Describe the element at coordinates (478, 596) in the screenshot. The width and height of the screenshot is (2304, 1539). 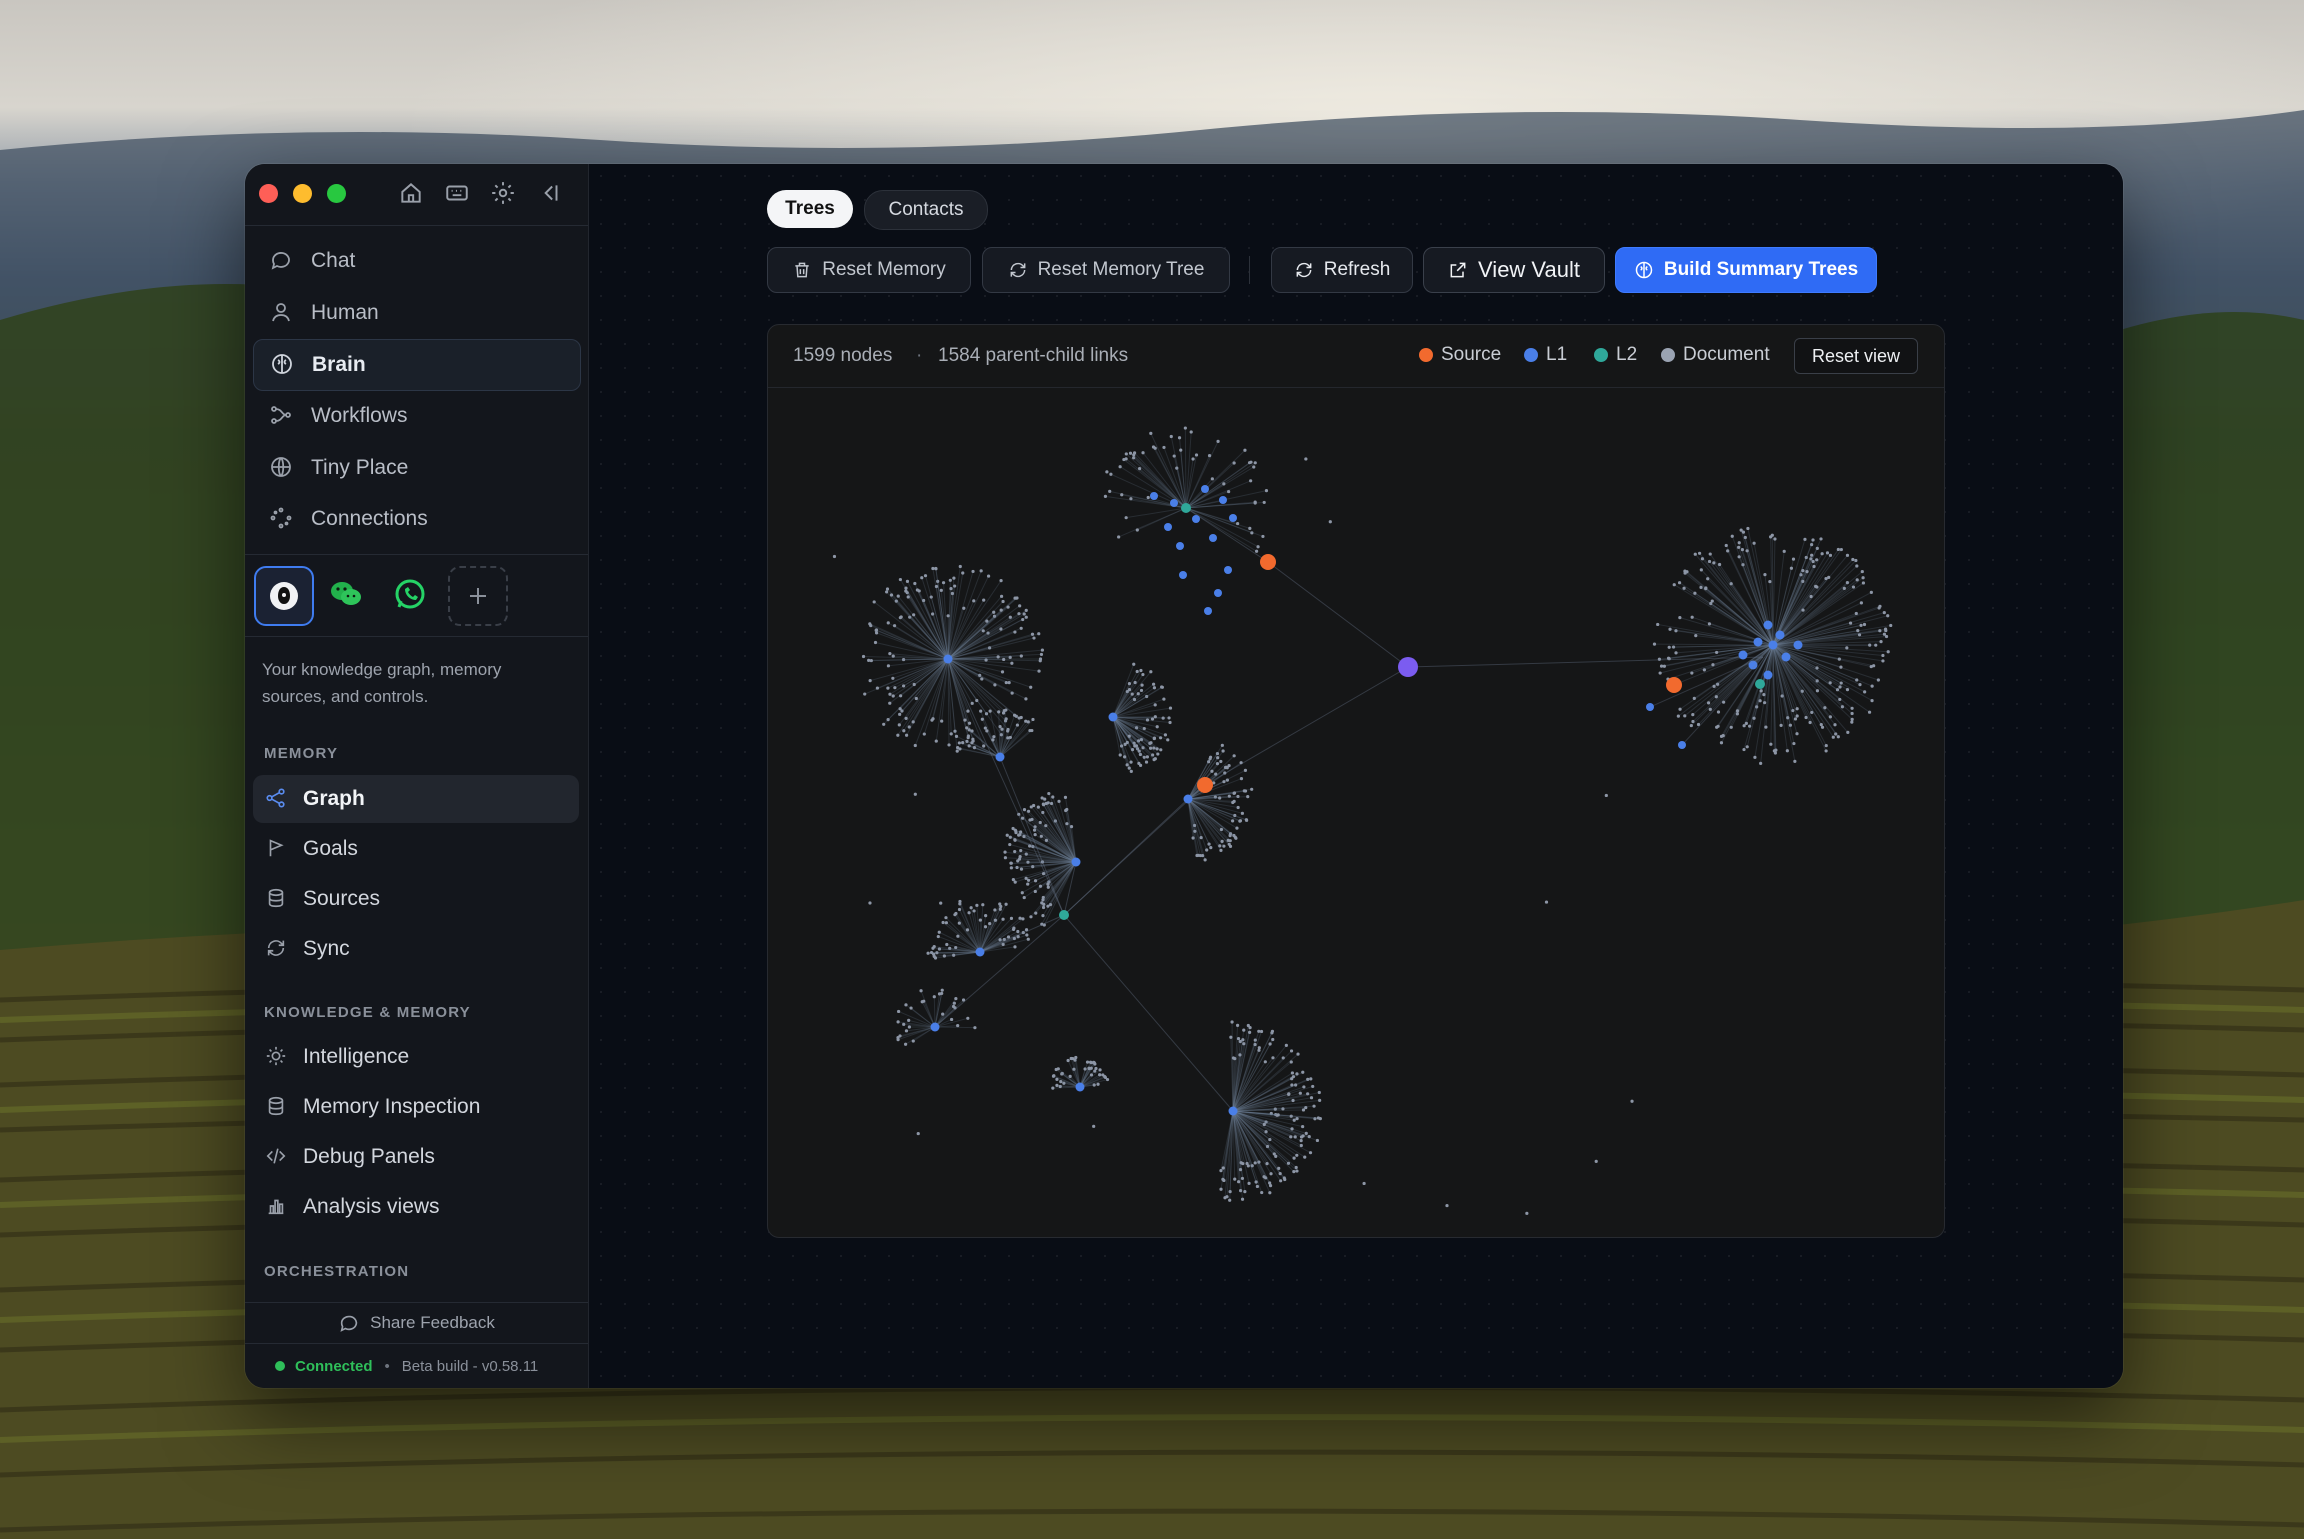
I see `add-icon` at that location.